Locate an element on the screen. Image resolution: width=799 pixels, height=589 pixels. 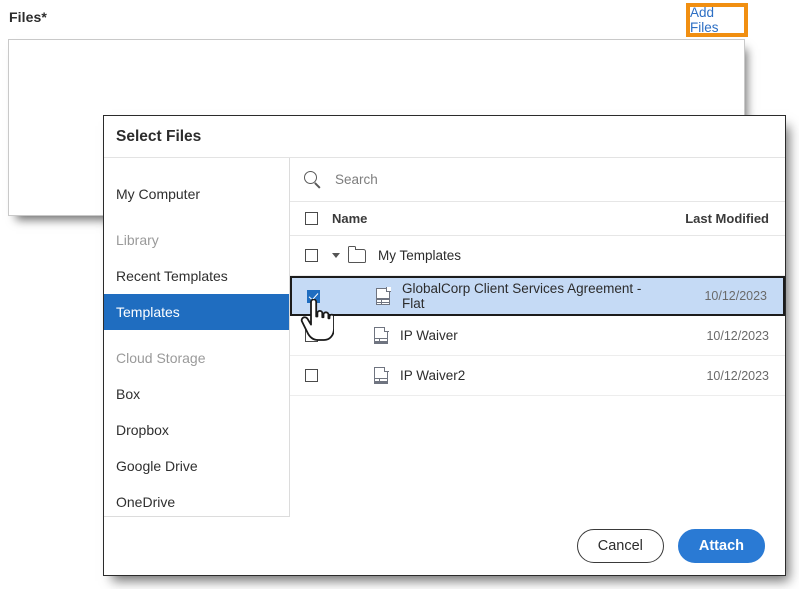
column-header-last-modified: Last Modified is located at coordinates (725, 218).